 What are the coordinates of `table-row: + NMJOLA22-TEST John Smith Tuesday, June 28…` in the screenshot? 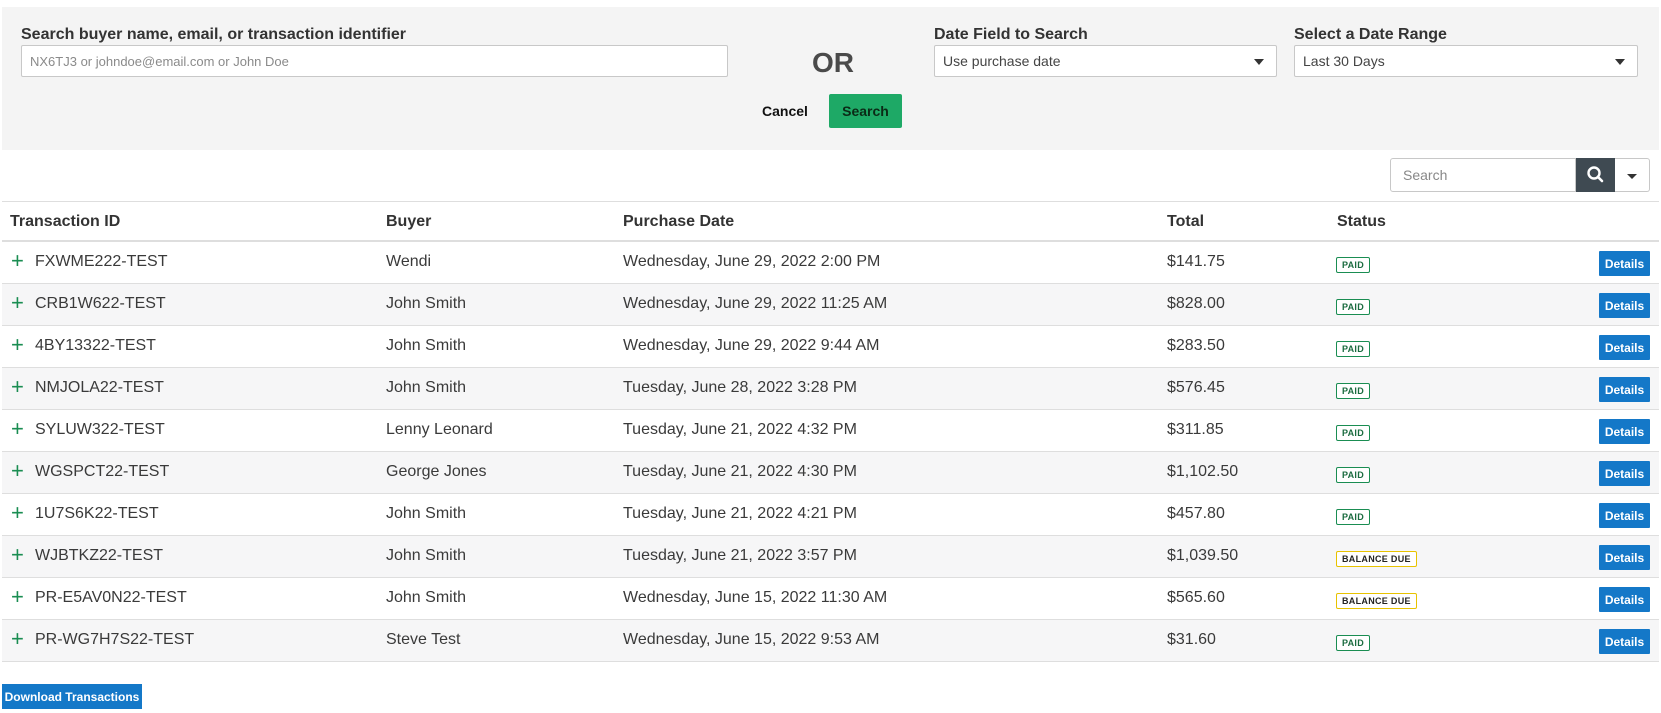 It's located at (830, 389).